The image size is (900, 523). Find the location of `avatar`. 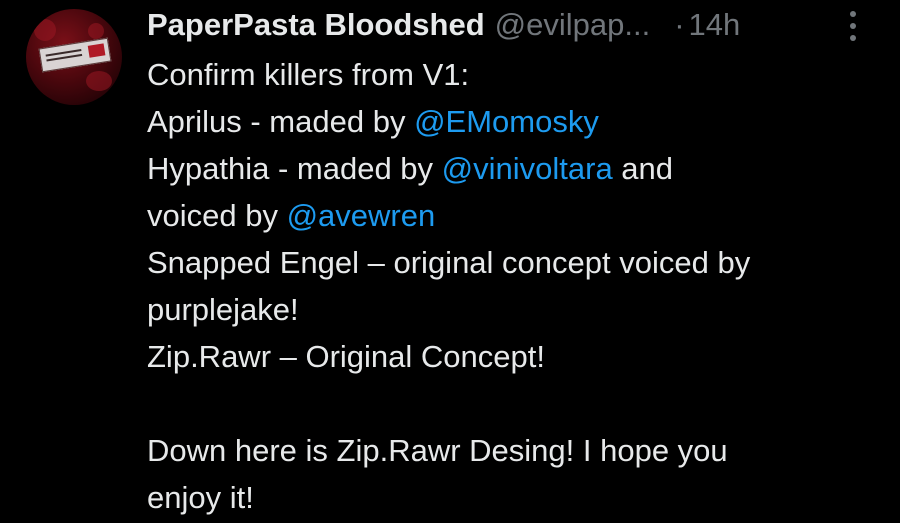

avatar is located at coordinates (74, 57).